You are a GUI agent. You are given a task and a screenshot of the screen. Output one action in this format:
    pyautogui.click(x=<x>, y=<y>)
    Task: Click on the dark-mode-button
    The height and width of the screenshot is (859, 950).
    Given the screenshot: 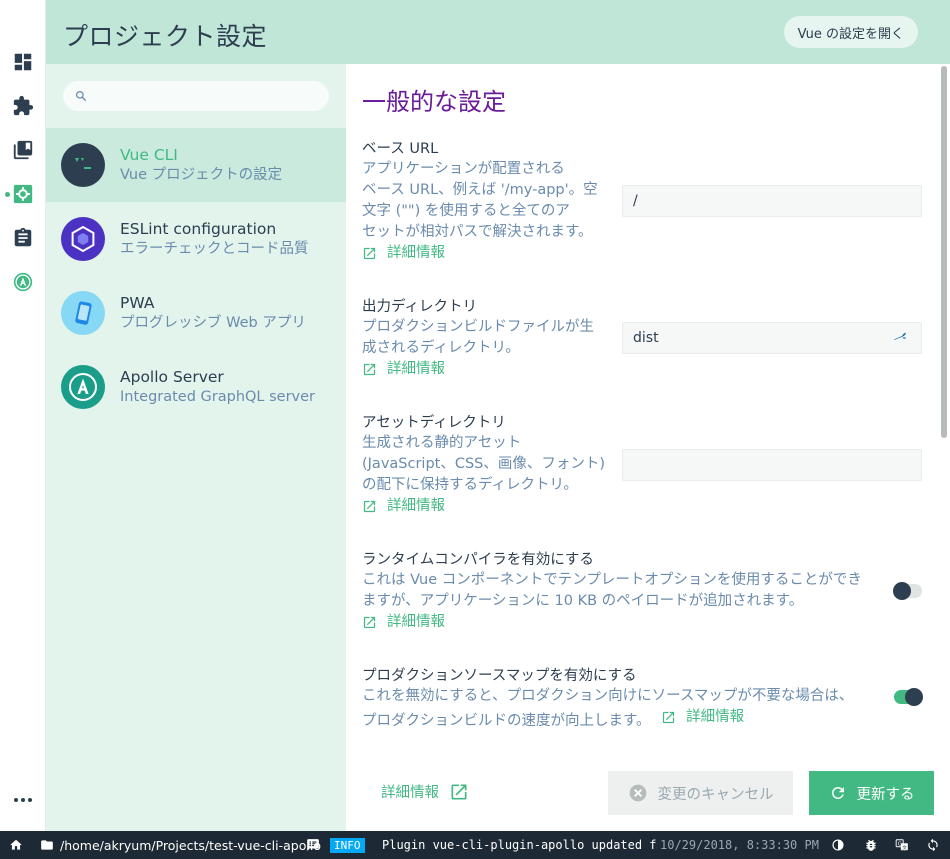 What is the action you would take?
    pyautogui.click(x=838, y=845)
    